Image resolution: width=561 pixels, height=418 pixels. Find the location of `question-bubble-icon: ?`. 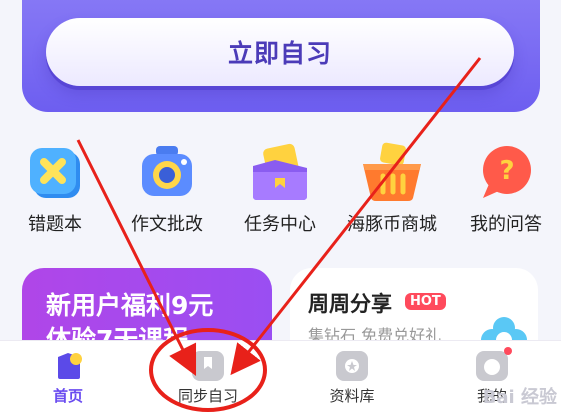

question-bubble-icon: ? is located at coordinates (506, 173).